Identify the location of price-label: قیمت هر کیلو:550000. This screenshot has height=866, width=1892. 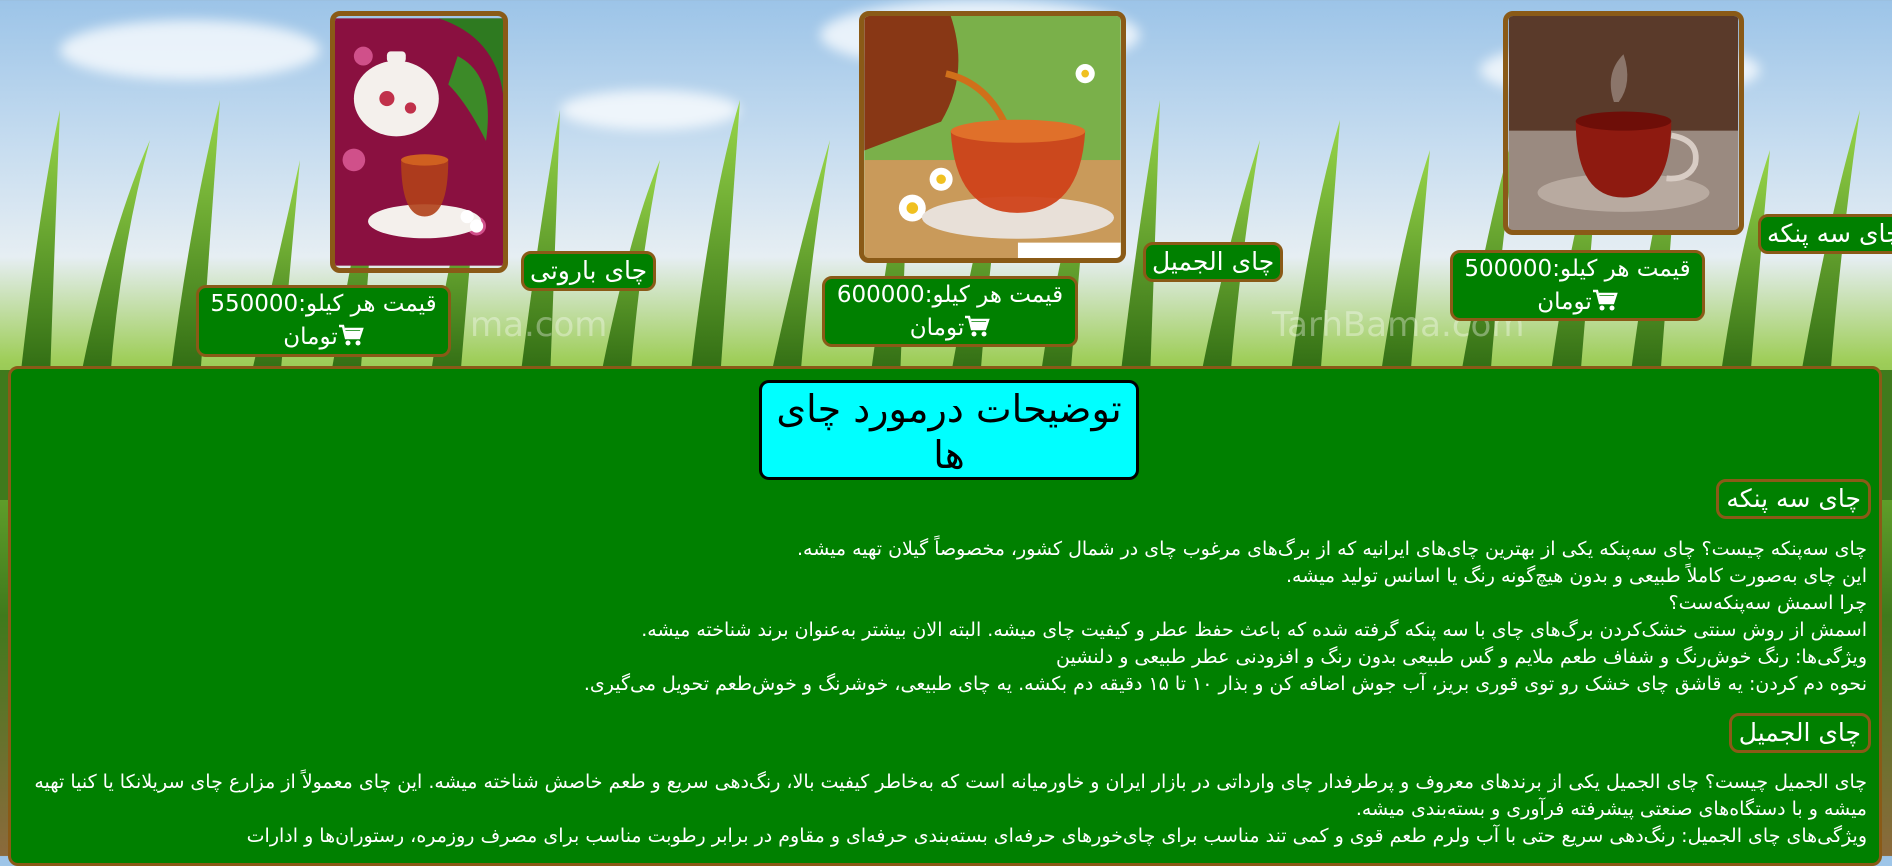
(323, 304).